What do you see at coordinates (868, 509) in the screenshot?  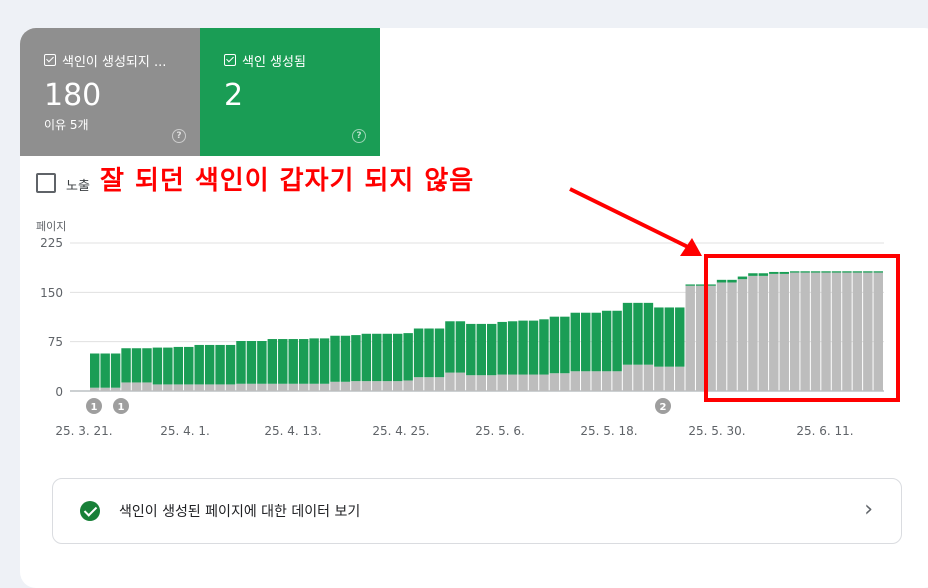 I see `chevron-right-icon: ›` at bounding box center [868, 509].